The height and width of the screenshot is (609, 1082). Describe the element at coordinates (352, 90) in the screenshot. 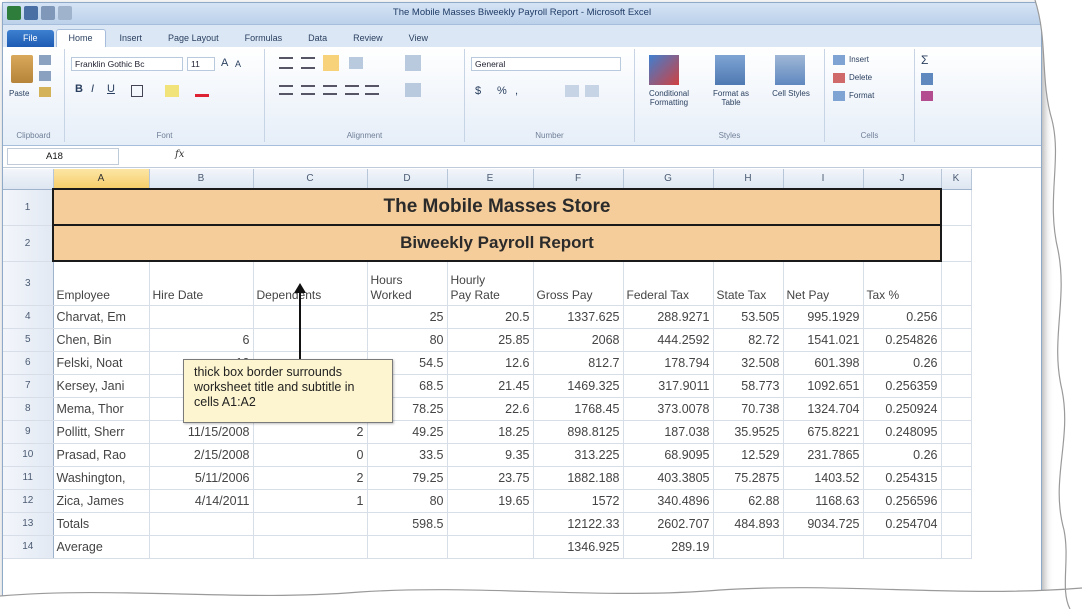

I see `decrease-indent-icon` at that location.